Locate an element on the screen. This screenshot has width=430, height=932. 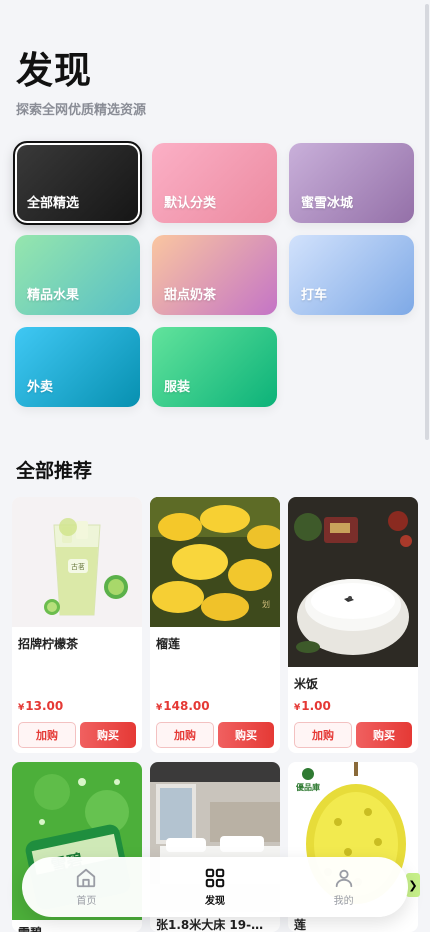
user-icon is located at coordinates (343, 878).